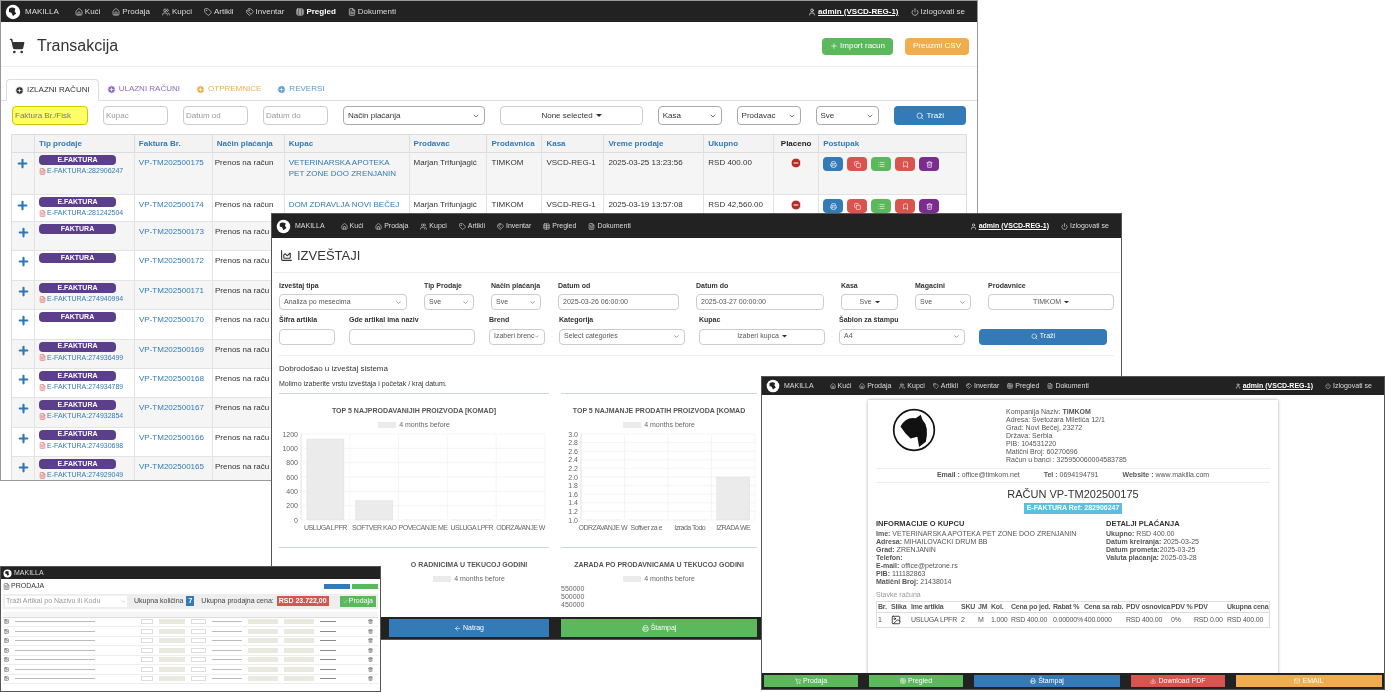 The height and width of the screenshot is (692, 1400). Describe the element at coordinates (52, 90) in the screenshot. I see `tab: IZLAZNI RAČUNI` at that location.